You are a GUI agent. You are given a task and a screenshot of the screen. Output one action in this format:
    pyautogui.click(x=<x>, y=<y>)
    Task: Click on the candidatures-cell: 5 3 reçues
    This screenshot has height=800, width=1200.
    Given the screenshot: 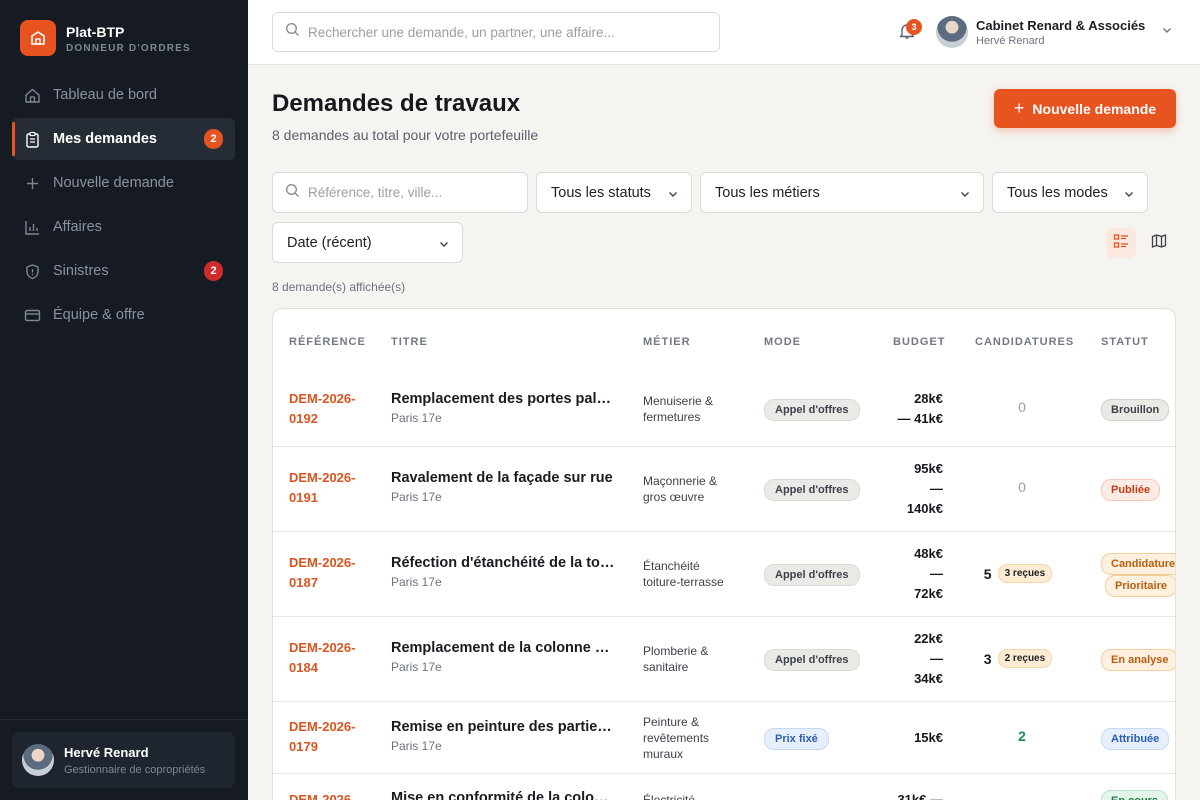 What is the action you would take?
    pyautogui.click(x=1018, y=573)
    